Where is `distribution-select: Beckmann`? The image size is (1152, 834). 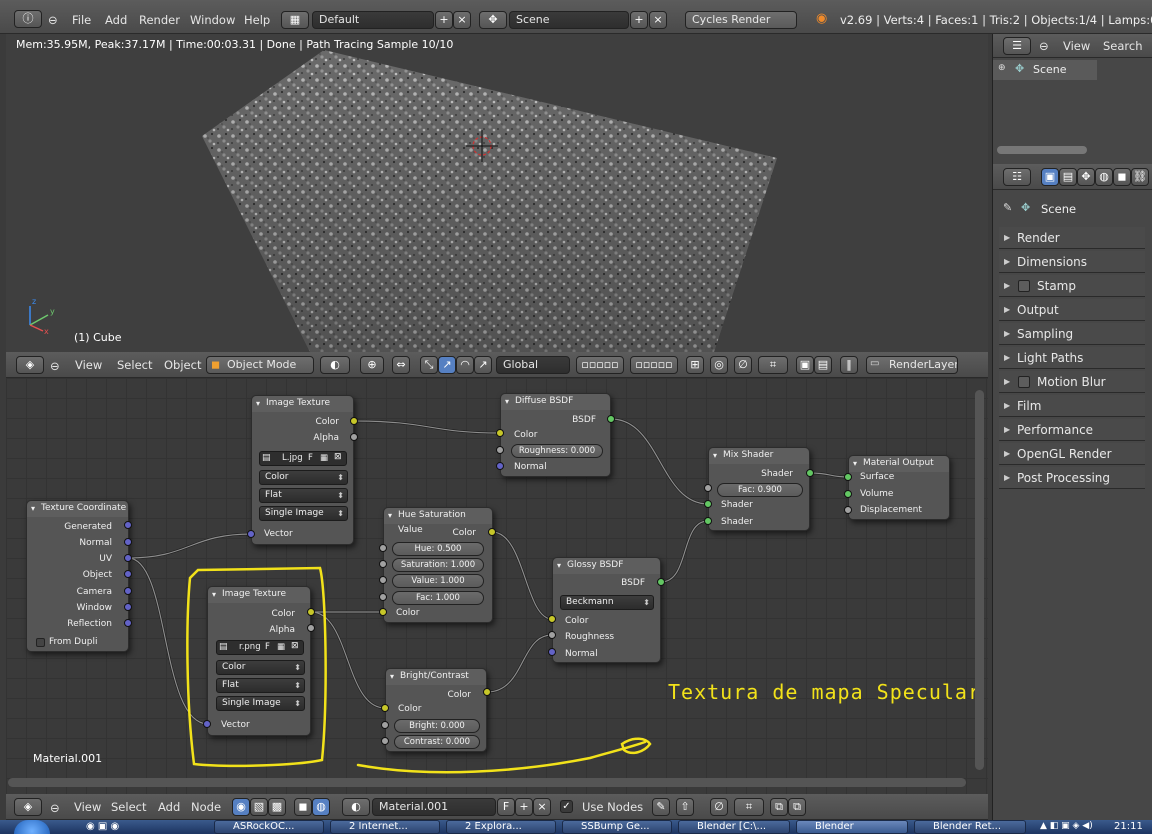
distribution-select: Beckmann is located at coordinates (607, 602).